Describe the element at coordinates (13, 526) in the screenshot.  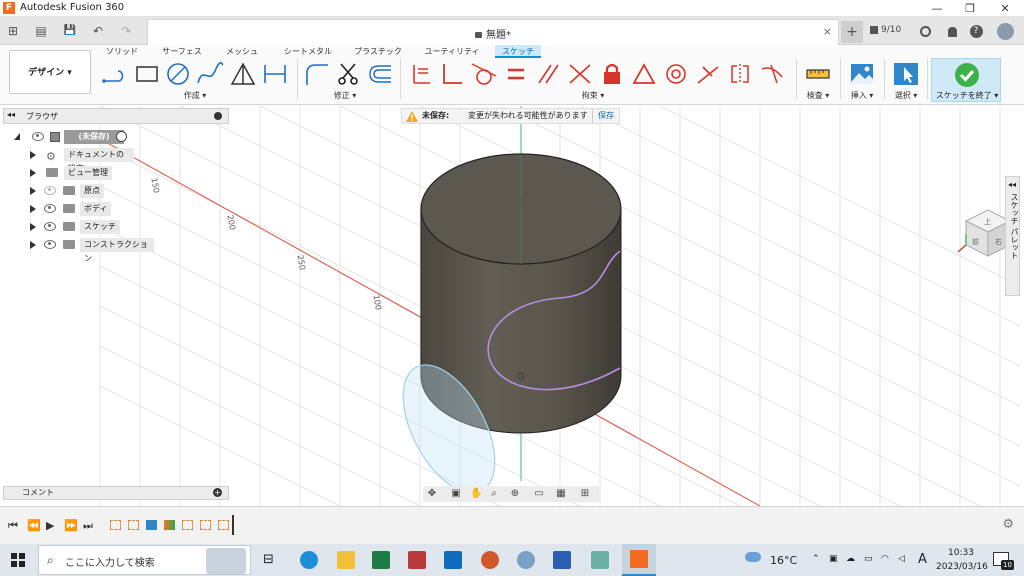
I see `go-to-start-icon: ⏮` at that location.